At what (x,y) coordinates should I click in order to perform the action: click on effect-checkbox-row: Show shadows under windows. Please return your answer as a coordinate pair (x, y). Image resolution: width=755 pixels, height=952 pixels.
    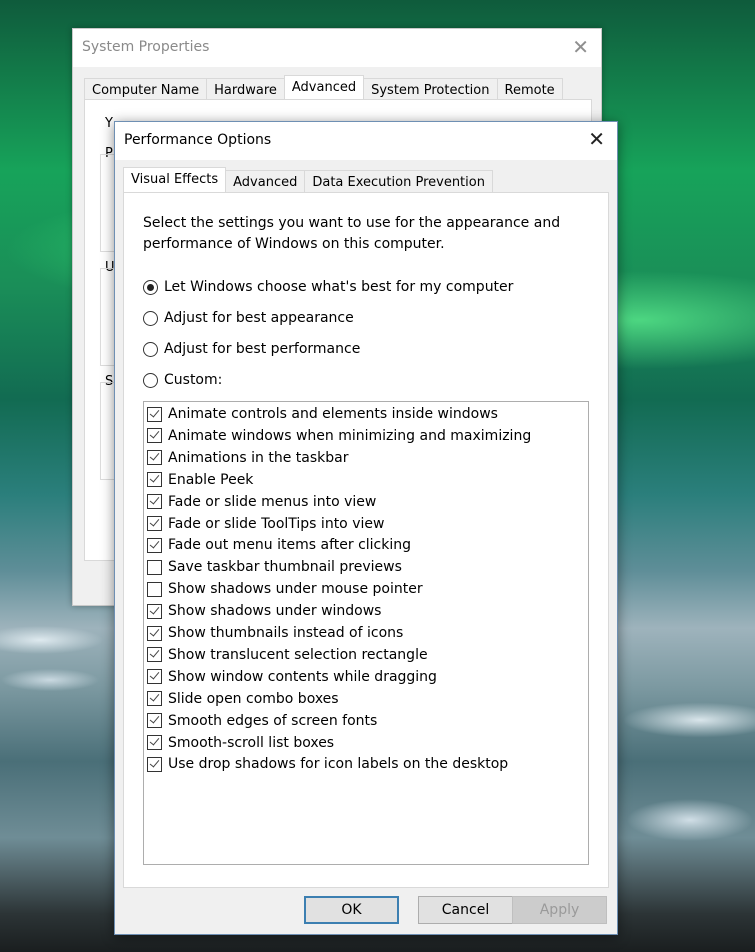
    Looking at the image, I should click on (264, 611).